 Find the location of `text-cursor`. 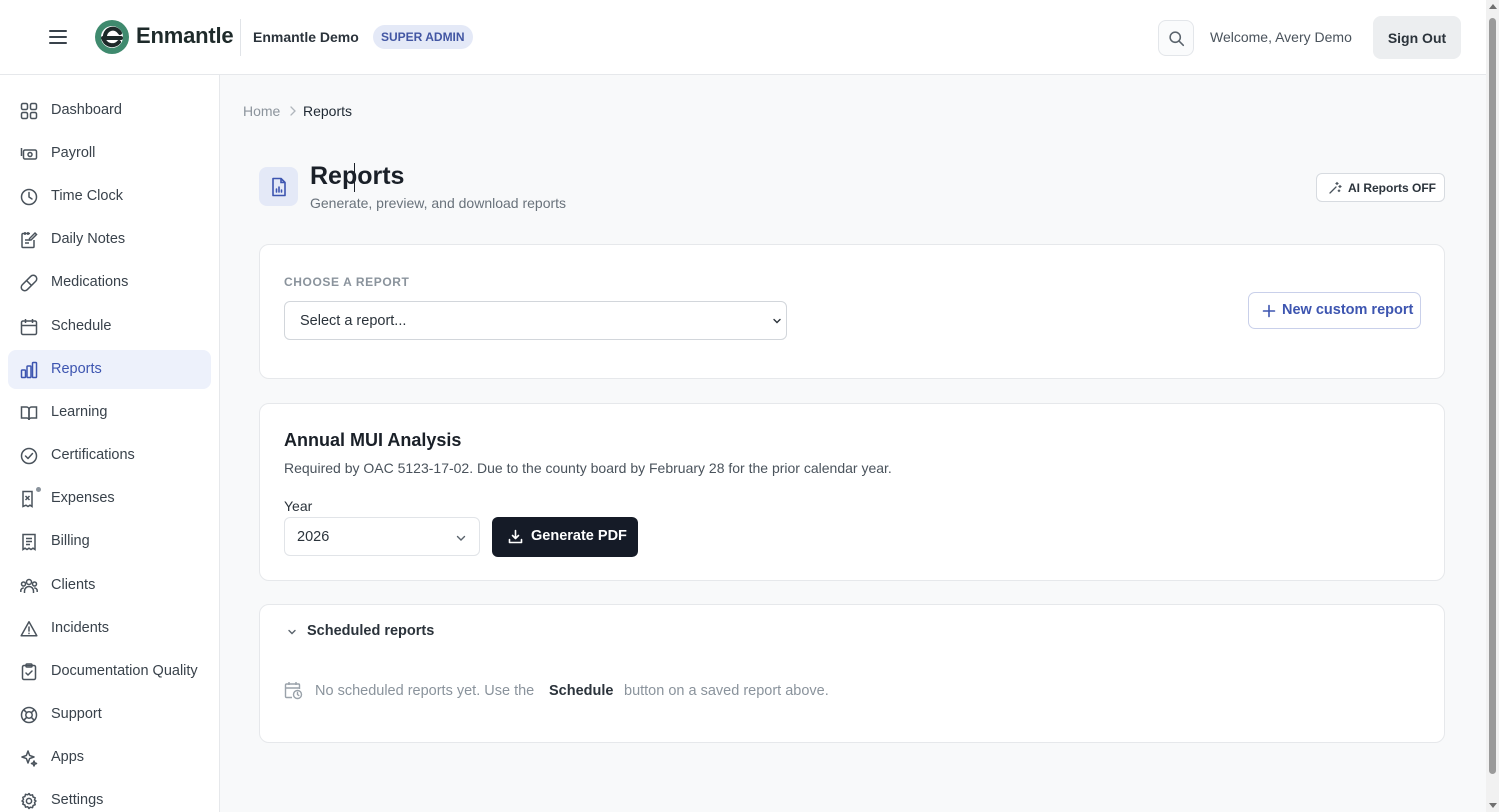

text-cursor is located at coordinates (354, 177).